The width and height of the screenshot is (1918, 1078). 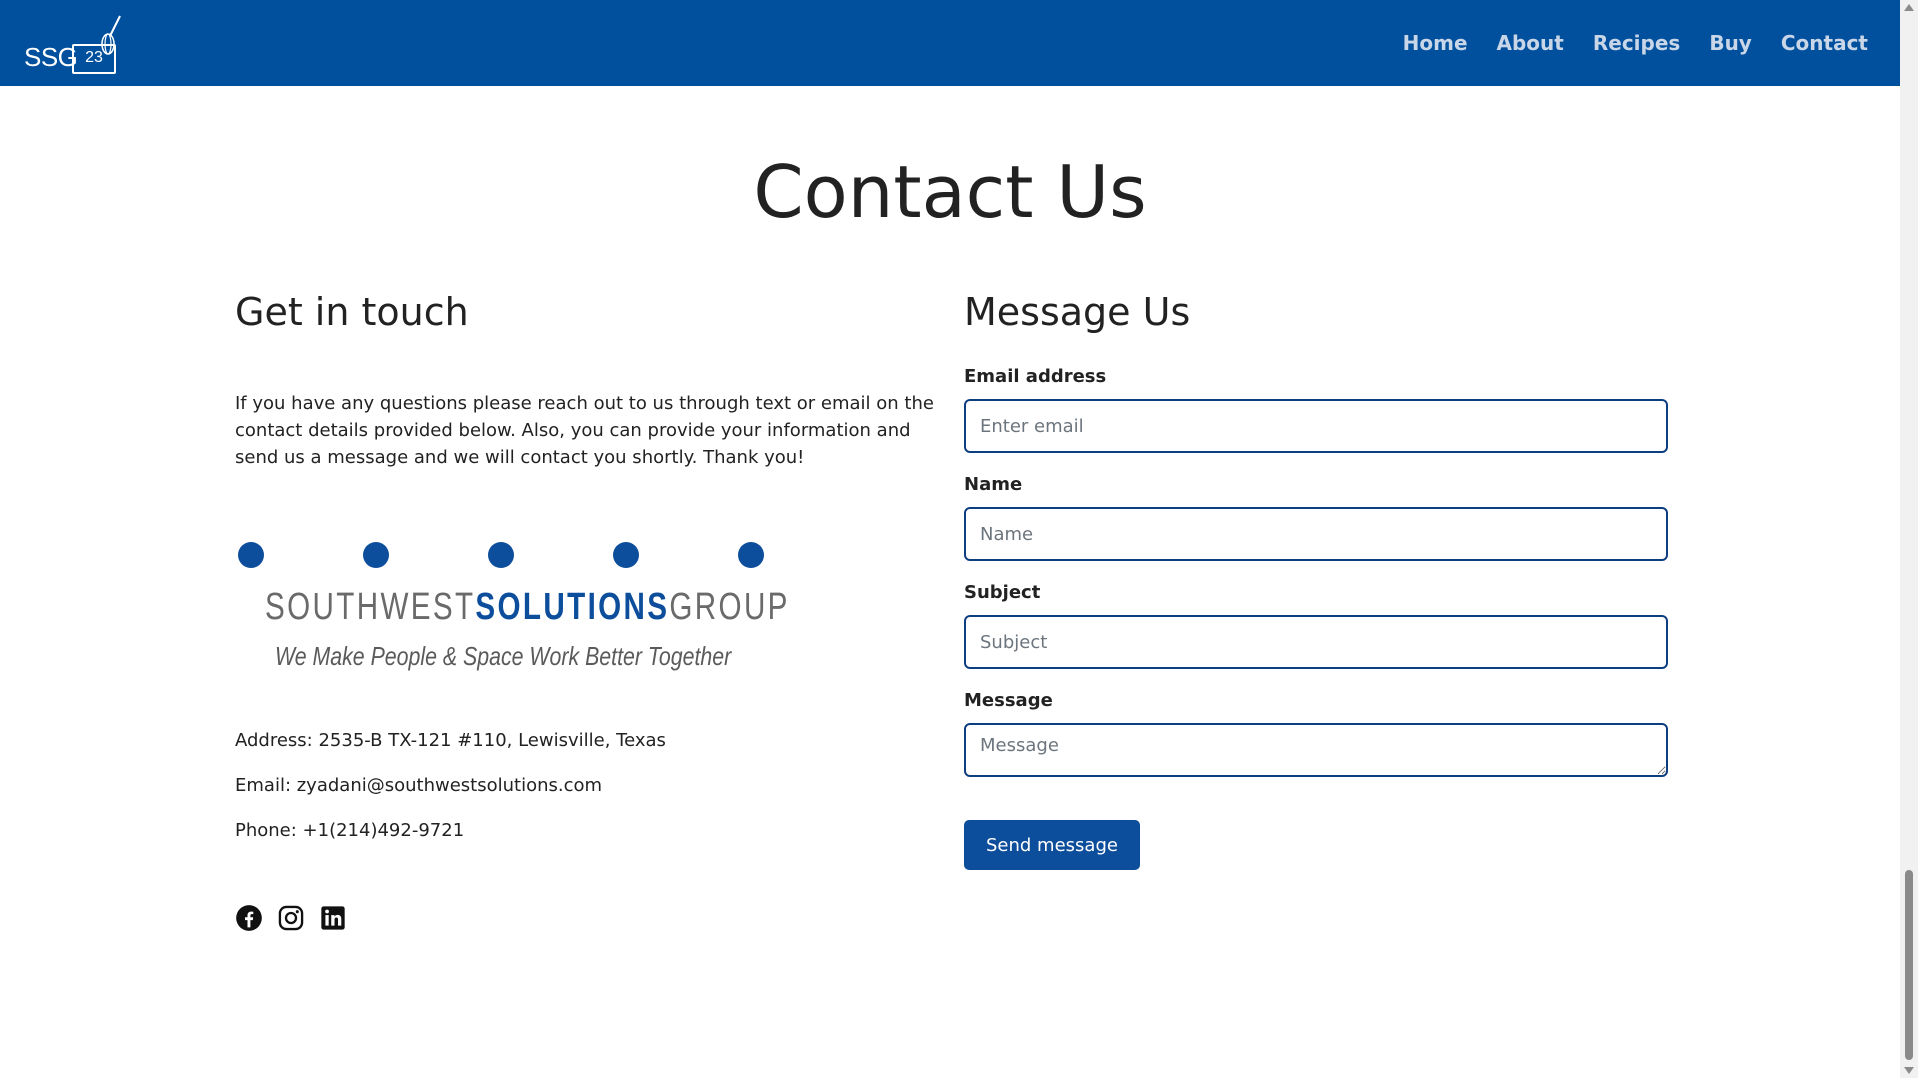 I want to click on subject-group: Subject, so click(x=1316, y=625).